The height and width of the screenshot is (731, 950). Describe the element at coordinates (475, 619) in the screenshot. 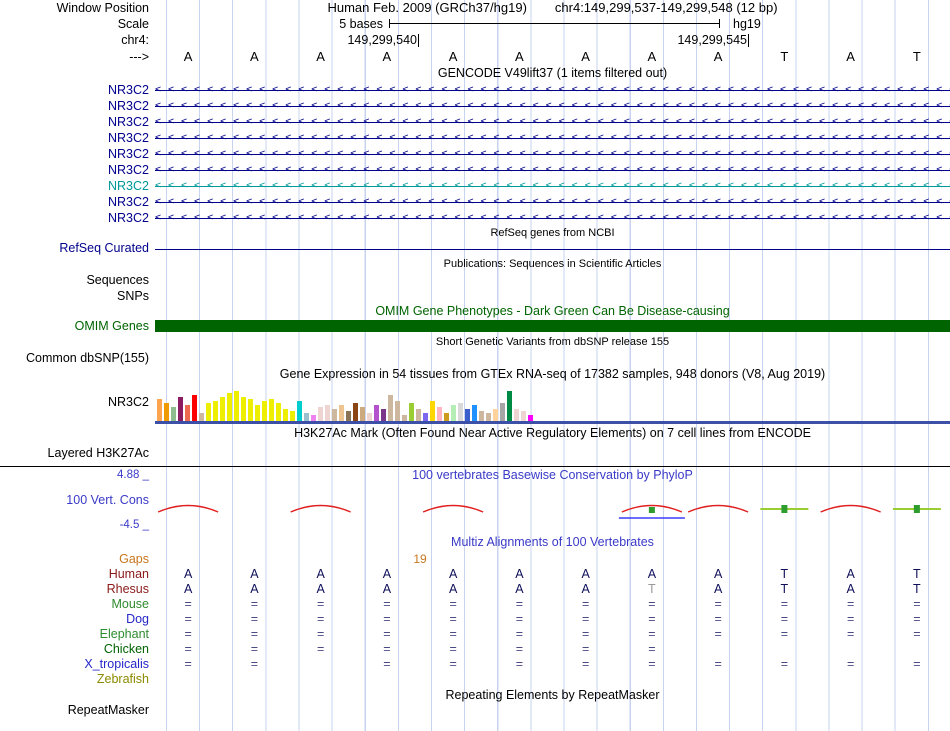

I see `alignment-row-dog: Dog = = = = = = = = = = = =` at that location.